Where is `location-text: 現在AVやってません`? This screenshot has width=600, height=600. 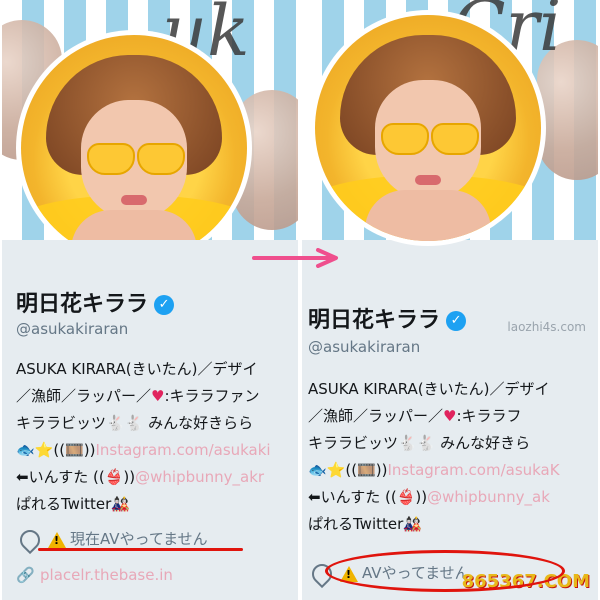
location-text: 現在AVやってません is located at coordinates (139, 539).